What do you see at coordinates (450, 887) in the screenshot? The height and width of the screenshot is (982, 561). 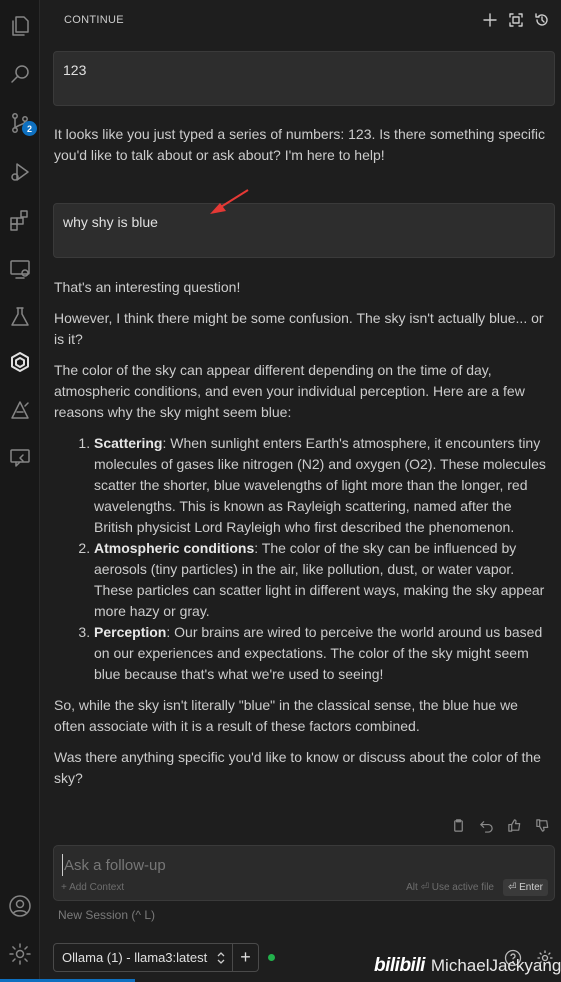 I see `use-active-file-hint: Alt ⏎ Use active file` at bounding box center [450, 887].